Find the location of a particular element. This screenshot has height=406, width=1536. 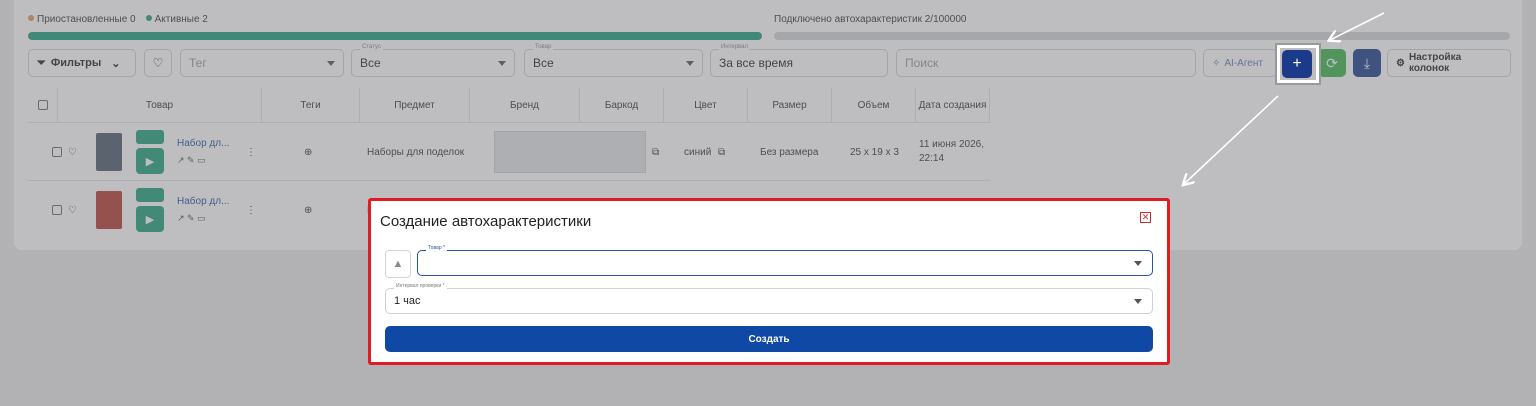

product-field: Товар * is located at coordinates (785, 260).